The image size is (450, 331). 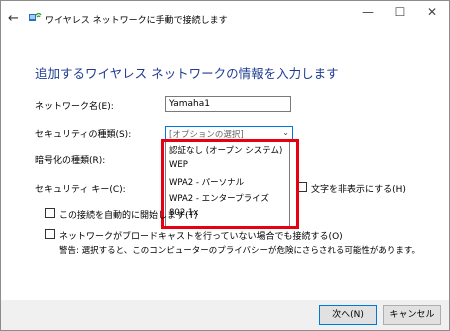 I want to click on title-bar: ← ワイヤレス ネットワークに手動で接続します — ☐ ✕, so click(x=225, y=16).